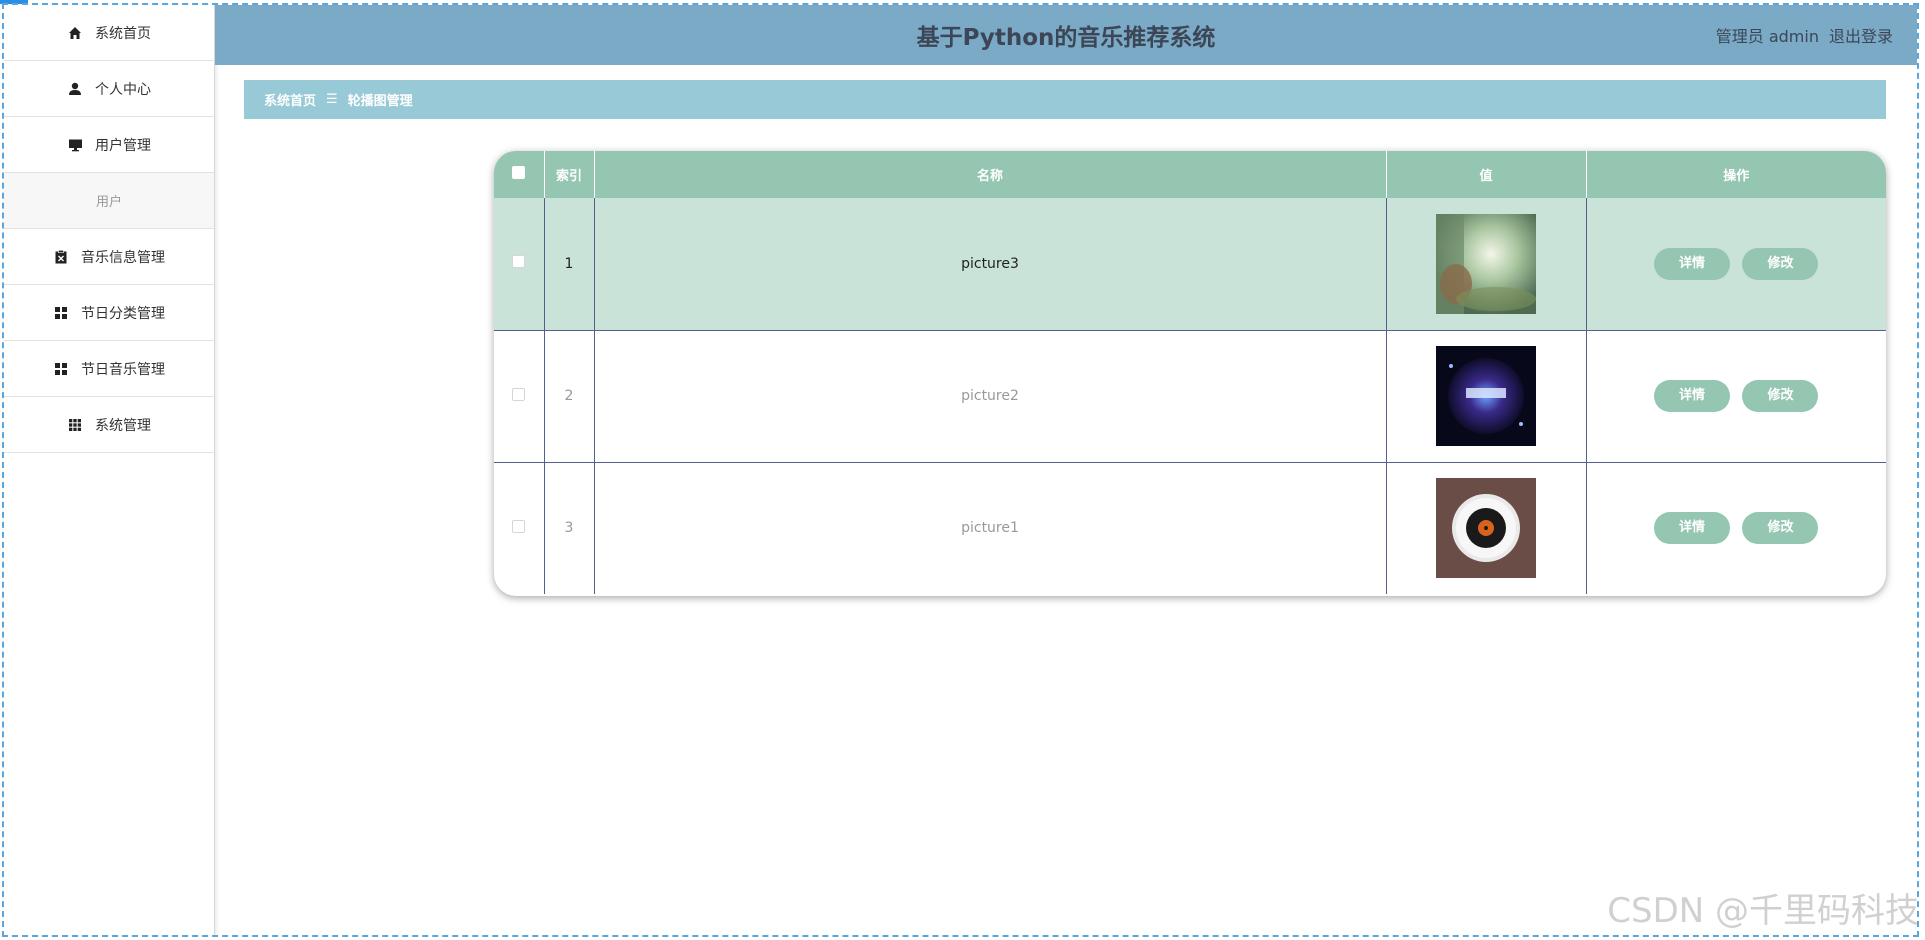 Image resolution: width=1925 pixels, height=940 pixels. I want to click on table-row: 2 picture2 详情 修改, so click(1190, 396).